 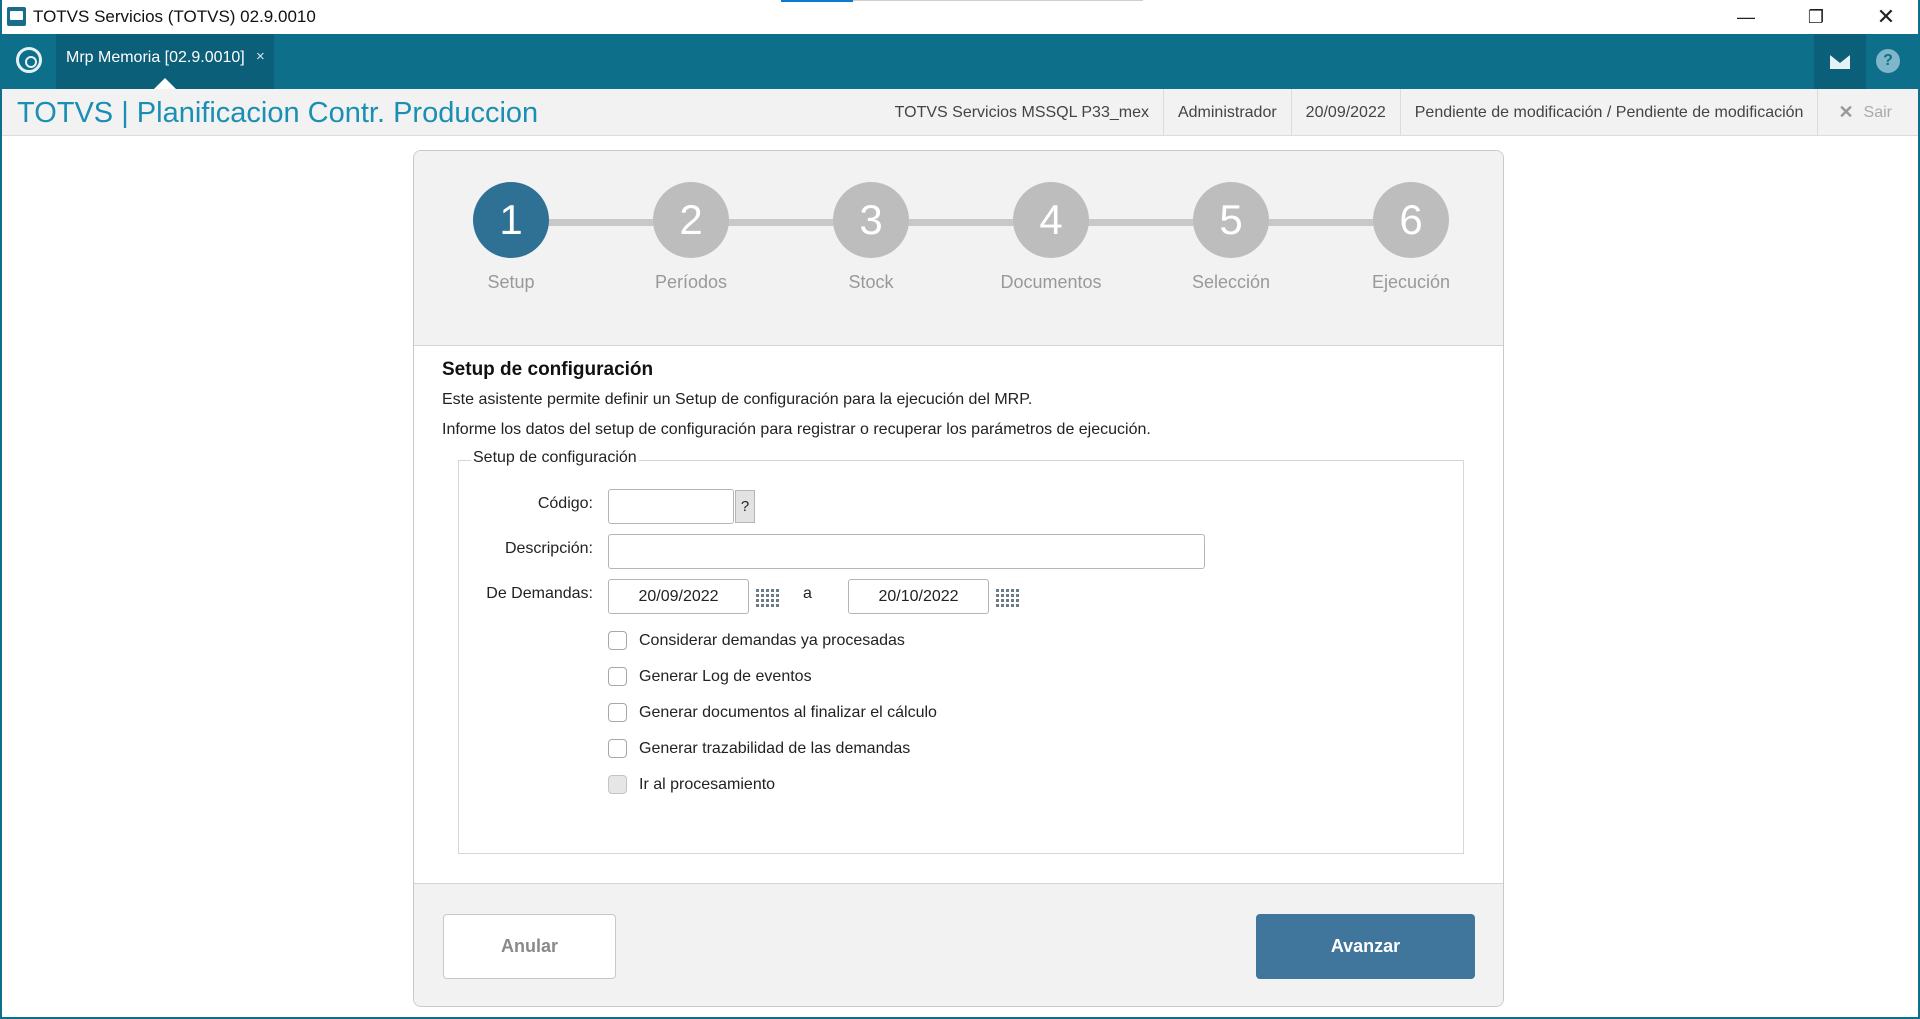 I want to click on environment-label: TOTVS Servicios MSSQL P33_mex, so click(x=1021, y=112).